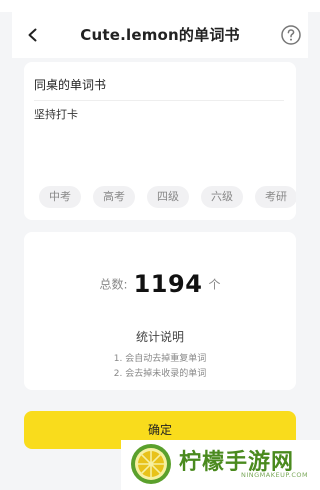 The image size is (320, 490). What do you see at coordinates (151, 464) in the screenshot?
I see `lemon-logo-icon` at bounding box center [151, 464].